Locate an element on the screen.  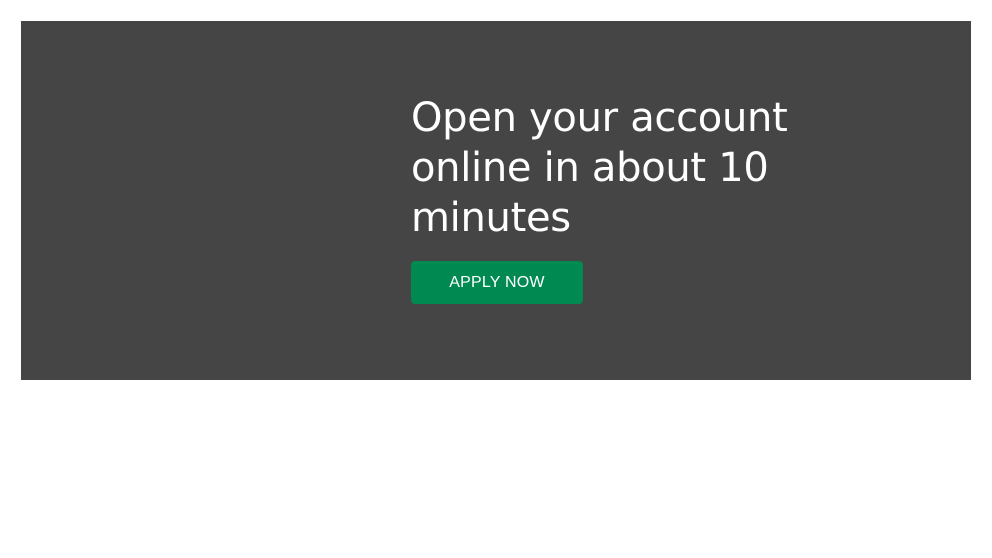
apply-now-button: APPLY NOW is located at coordinates (497, 282).